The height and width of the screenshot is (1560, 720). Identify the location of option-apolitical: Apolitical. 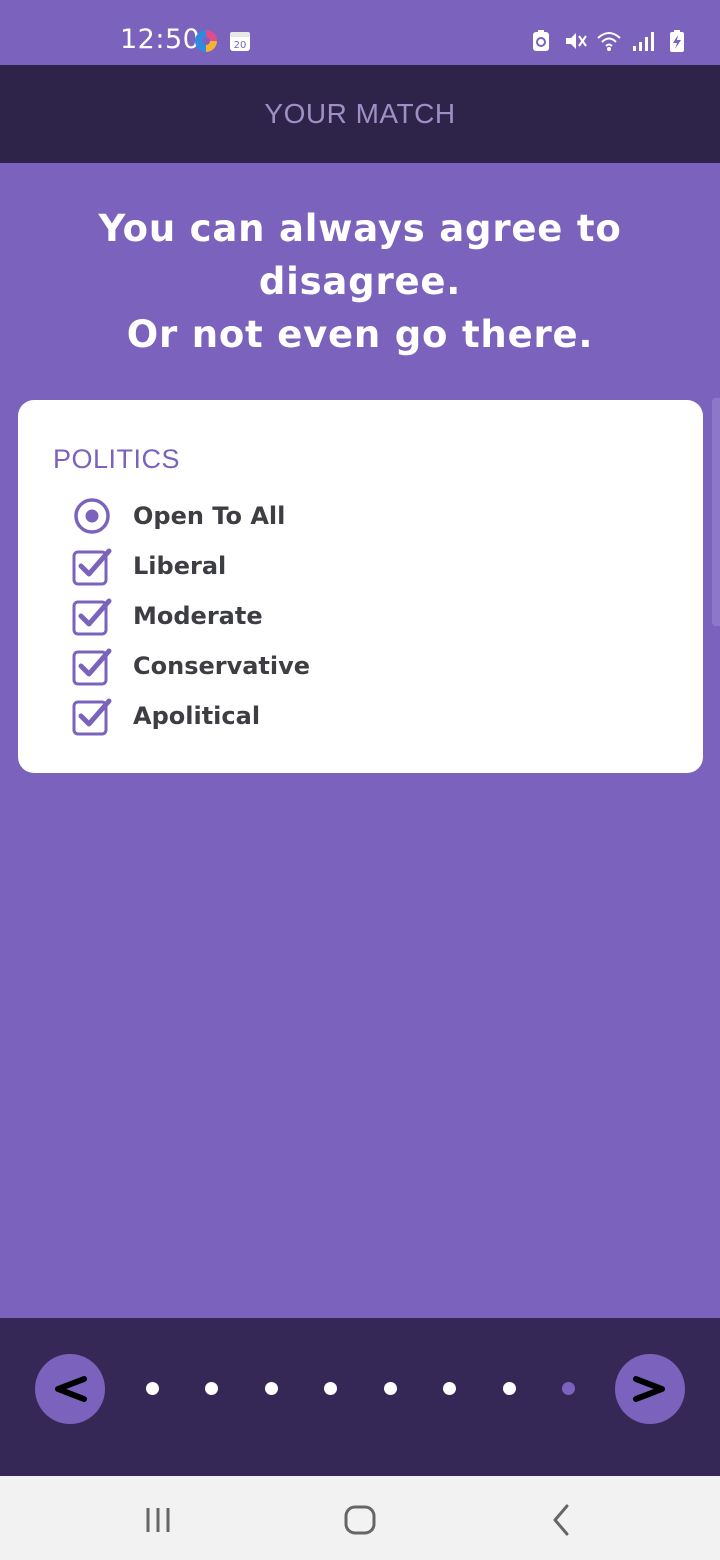
(272, 716).